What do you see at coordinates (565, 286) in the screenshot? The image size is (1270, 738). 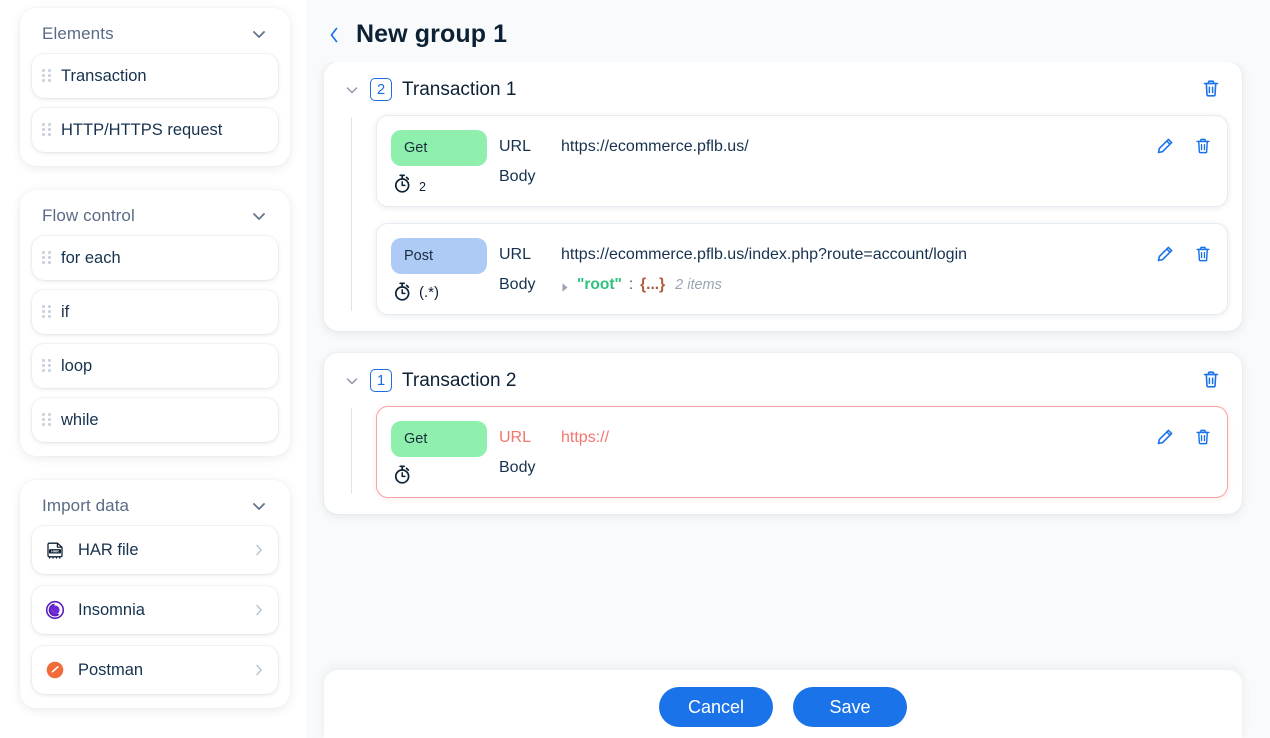 I see `triangle-right-icon` at bounding box center [565, 286].